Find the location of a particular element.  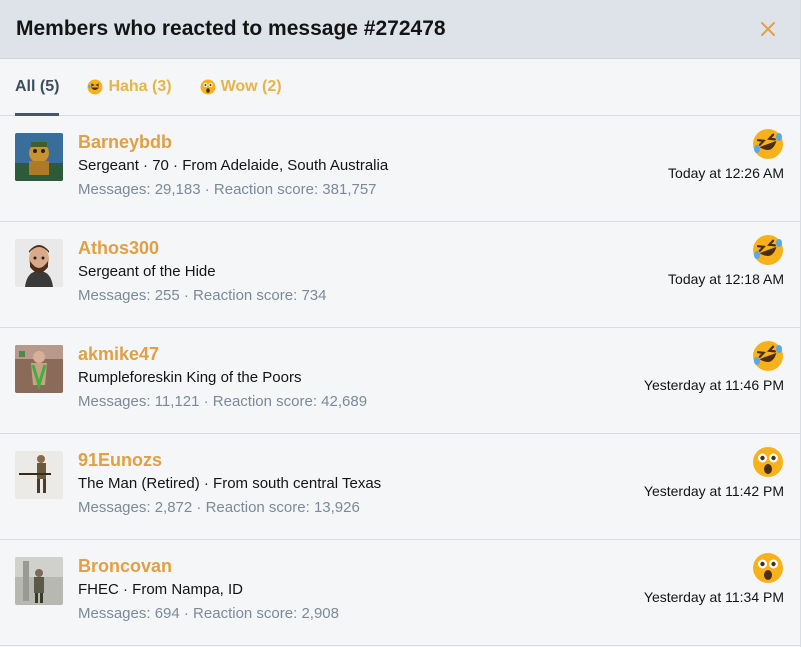

dialog-title: Members who reacted to message #272478 is located at coordinates (231, 28).